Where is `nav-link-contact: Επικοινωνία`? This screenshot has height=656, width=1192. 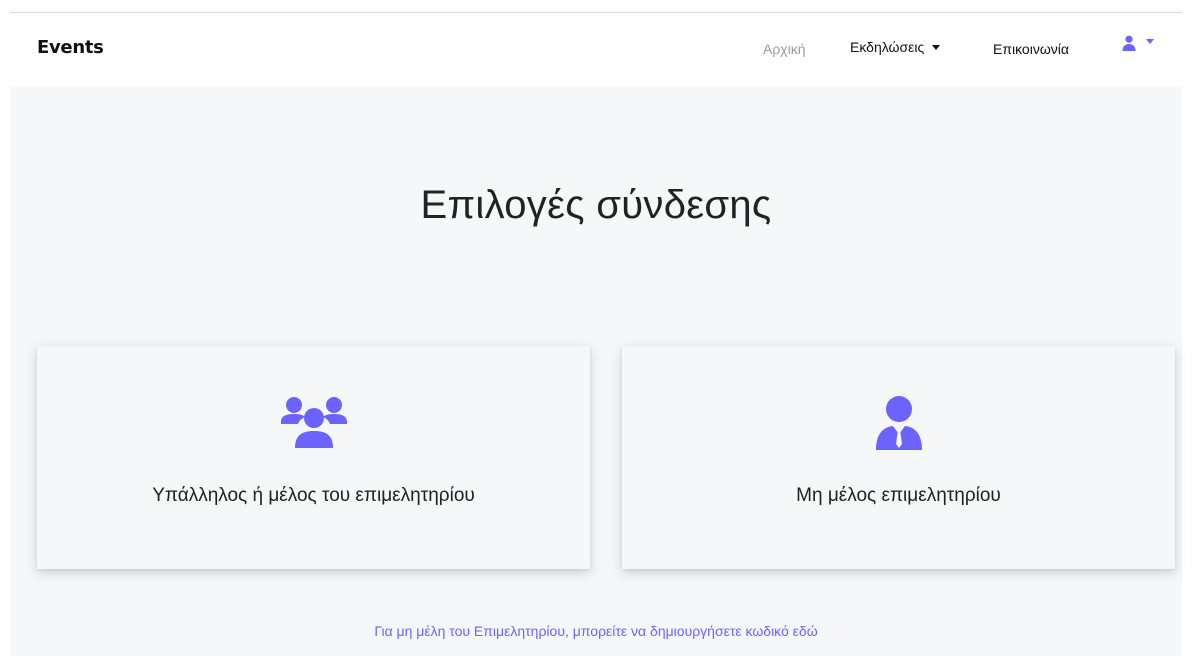 nav-link-contact: Επικοινωνία is located at coordinates (1031, 49).